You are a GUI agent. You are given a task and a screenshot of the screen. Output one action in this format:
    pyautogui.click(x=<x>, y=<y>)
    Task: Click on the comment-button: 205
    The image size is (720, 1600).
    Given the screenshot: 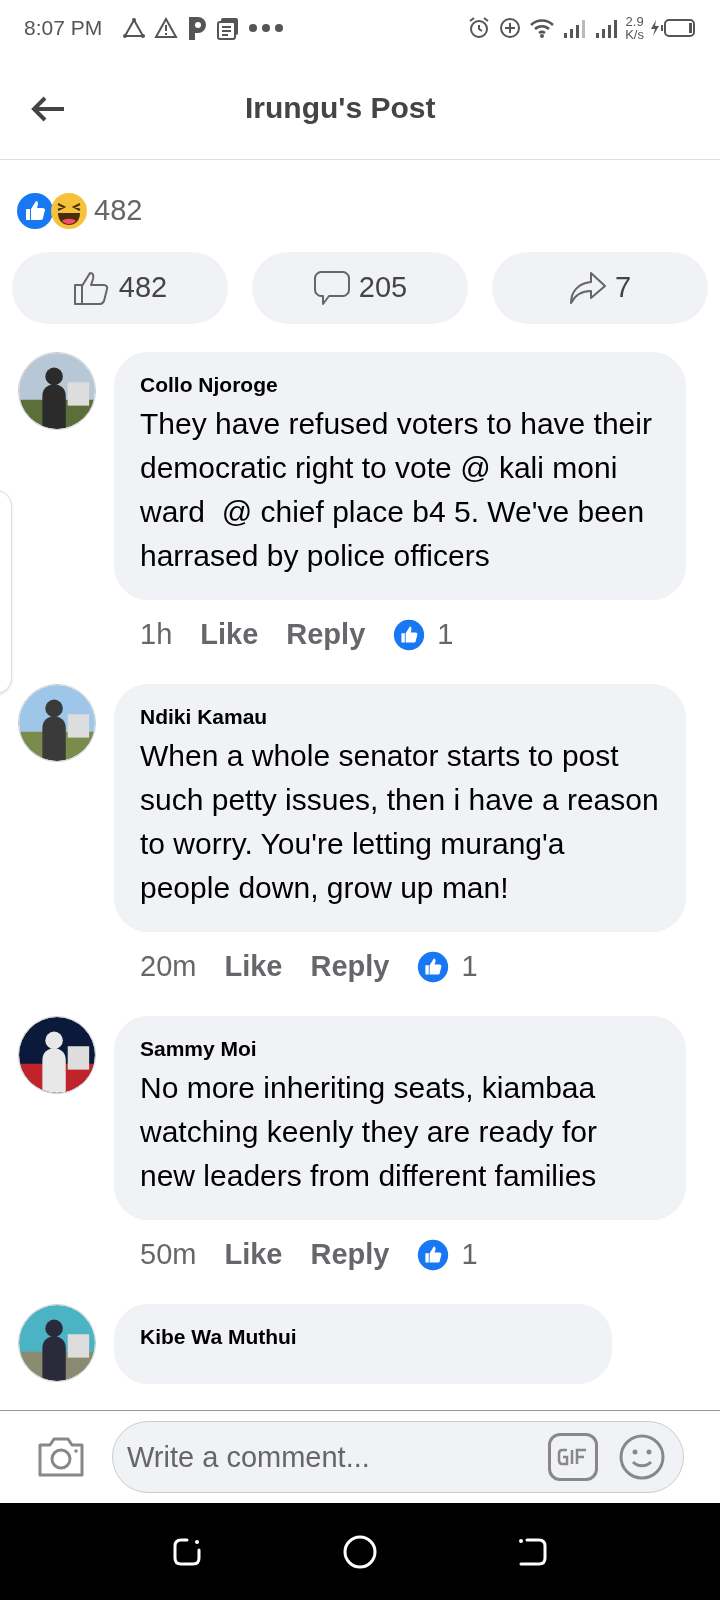 What is the action you would take?
    pyautogui.click(x=360, y=288)
    